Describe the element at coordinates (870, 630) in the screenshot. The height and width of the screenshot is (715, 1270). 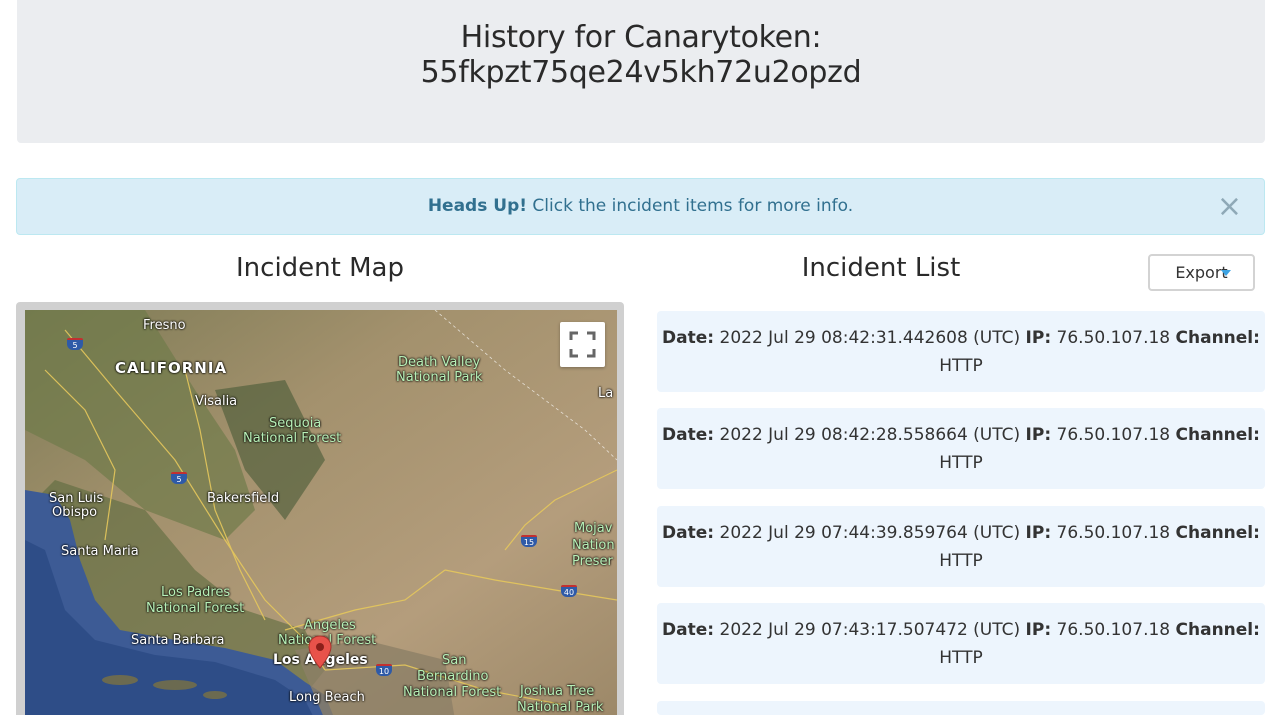
I see `incident-date: 2022 Jul 29 07:43:17.507472 (UTC)` at that location.